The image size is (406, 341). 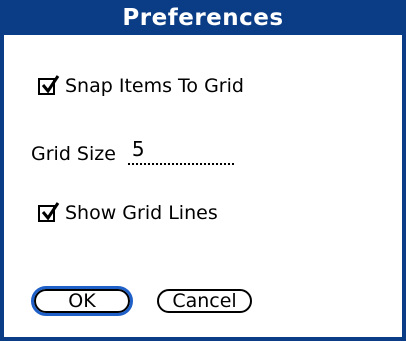 I want to click on grid-size-field: 5, so click(x=180, y=151).